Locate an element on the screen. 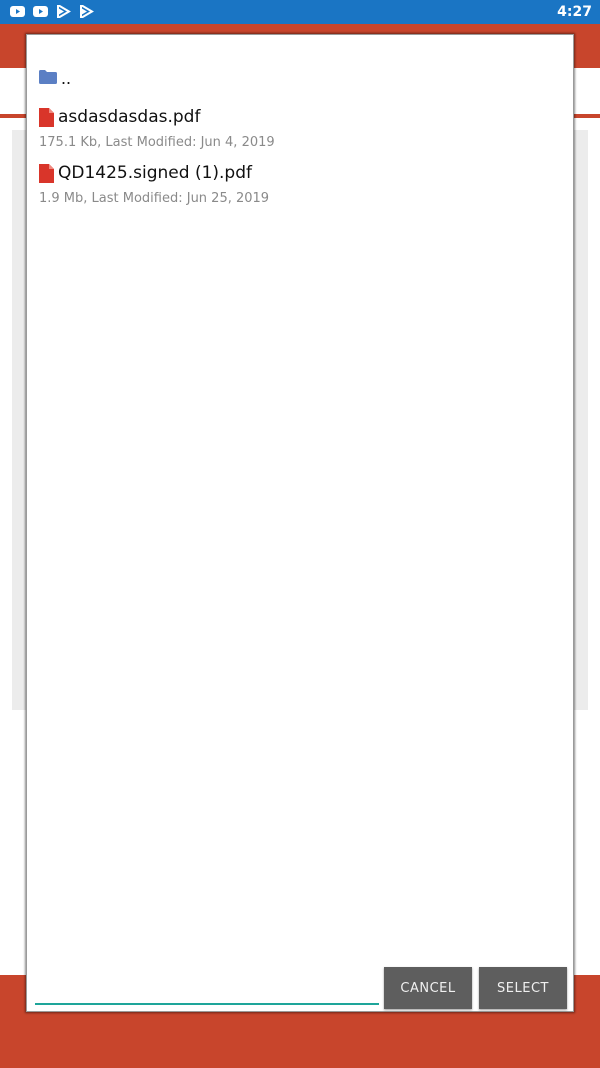  file-name: QD1425.signed (1).pdf is located at coordinates (155, 173).